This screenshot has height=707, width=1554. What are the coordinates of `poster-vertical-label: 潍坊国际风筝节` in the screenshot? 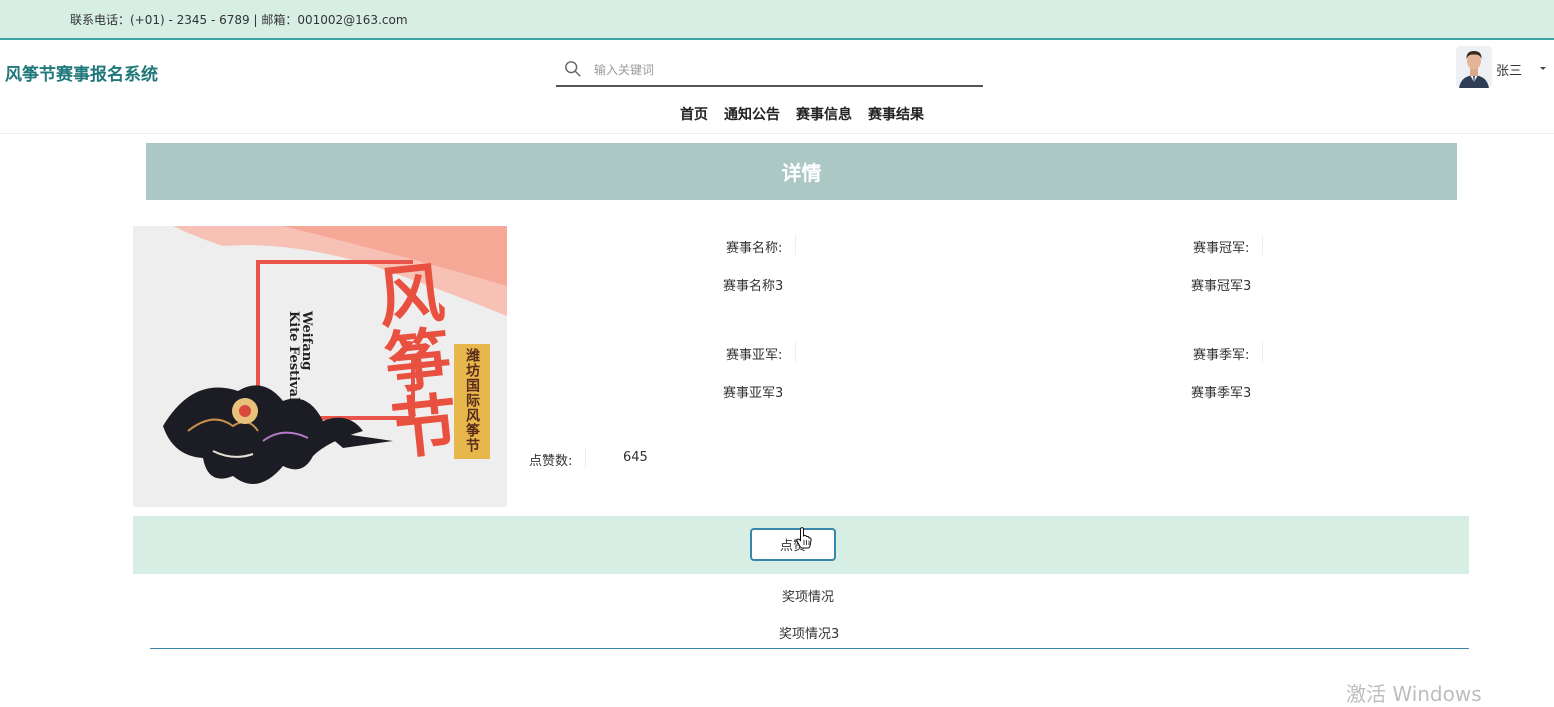 It's located at (472, 400).